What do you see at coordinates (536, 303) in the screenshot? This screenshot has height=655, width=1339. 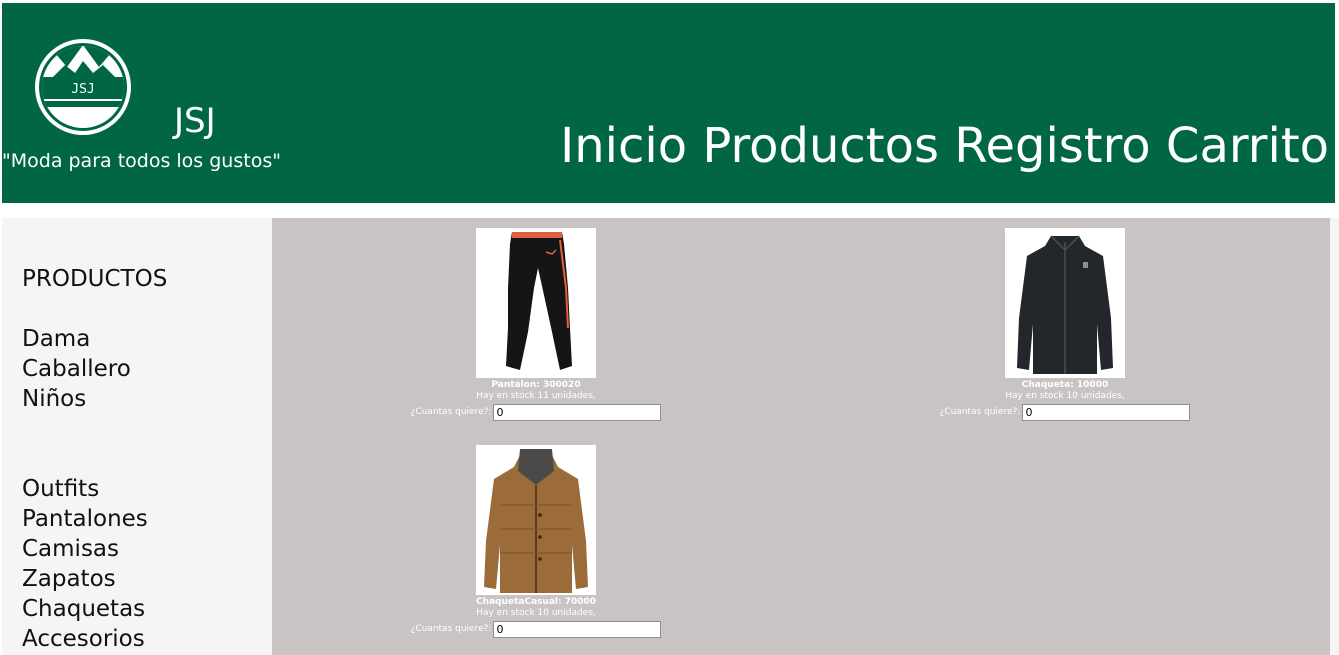 I see `pants-image` at bounding box center [536, 303].